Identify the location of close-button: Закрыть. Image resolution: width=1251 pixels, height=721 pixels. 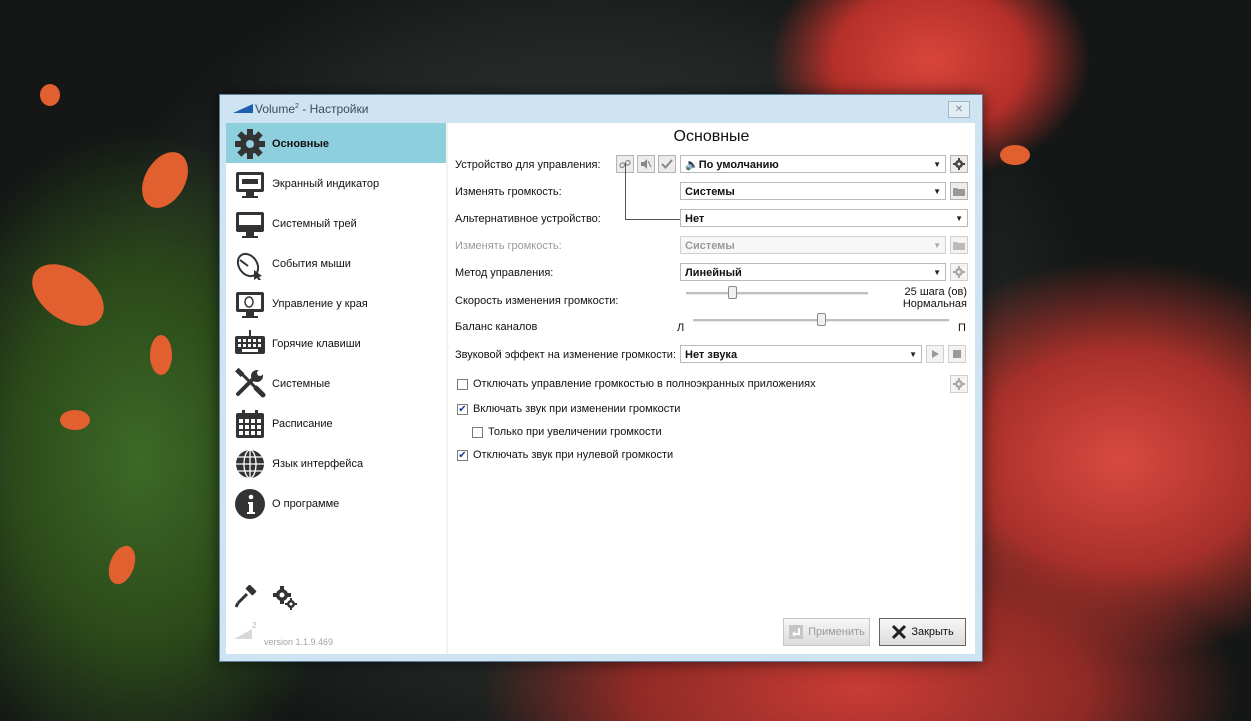
(922, 632).